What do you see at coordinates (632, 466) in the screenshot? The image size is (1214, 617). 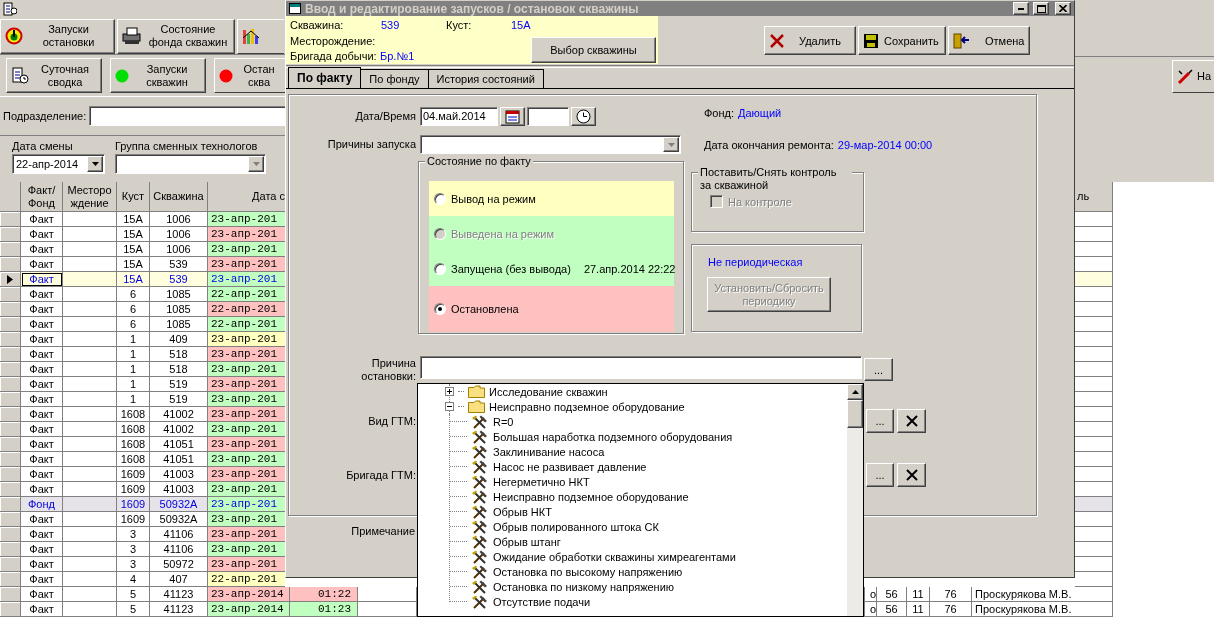 I see `tree-item: Насос не развивает давление` at bounding box center [632, 466].